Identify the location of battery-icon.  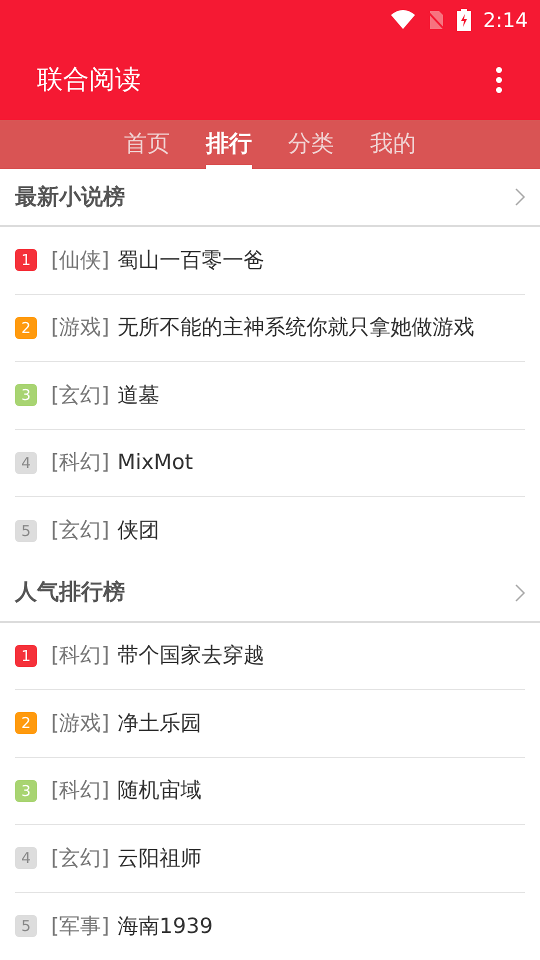
(464, 20).